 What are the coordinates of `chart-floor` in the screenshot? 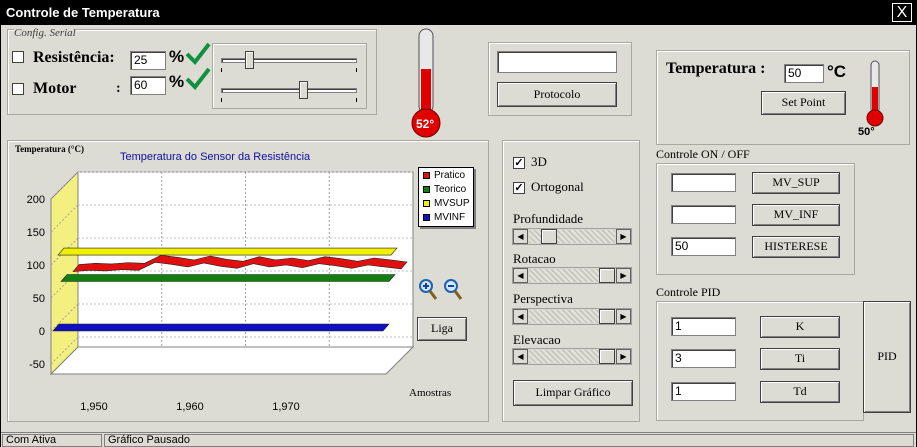 It's located at (232, 360).